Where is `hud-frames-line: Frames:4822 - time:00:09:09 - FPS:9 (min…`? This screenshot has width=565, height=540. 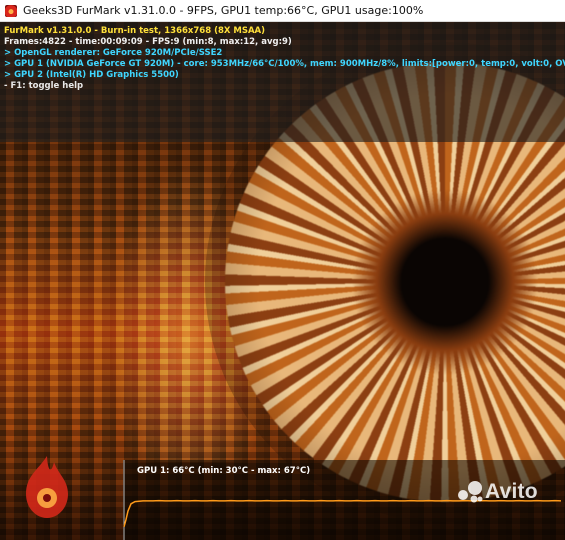 hud-frames-line: Frames:4822 - time:00:09:09 - FPS:9 (min… is located at coordinates (148, 42).